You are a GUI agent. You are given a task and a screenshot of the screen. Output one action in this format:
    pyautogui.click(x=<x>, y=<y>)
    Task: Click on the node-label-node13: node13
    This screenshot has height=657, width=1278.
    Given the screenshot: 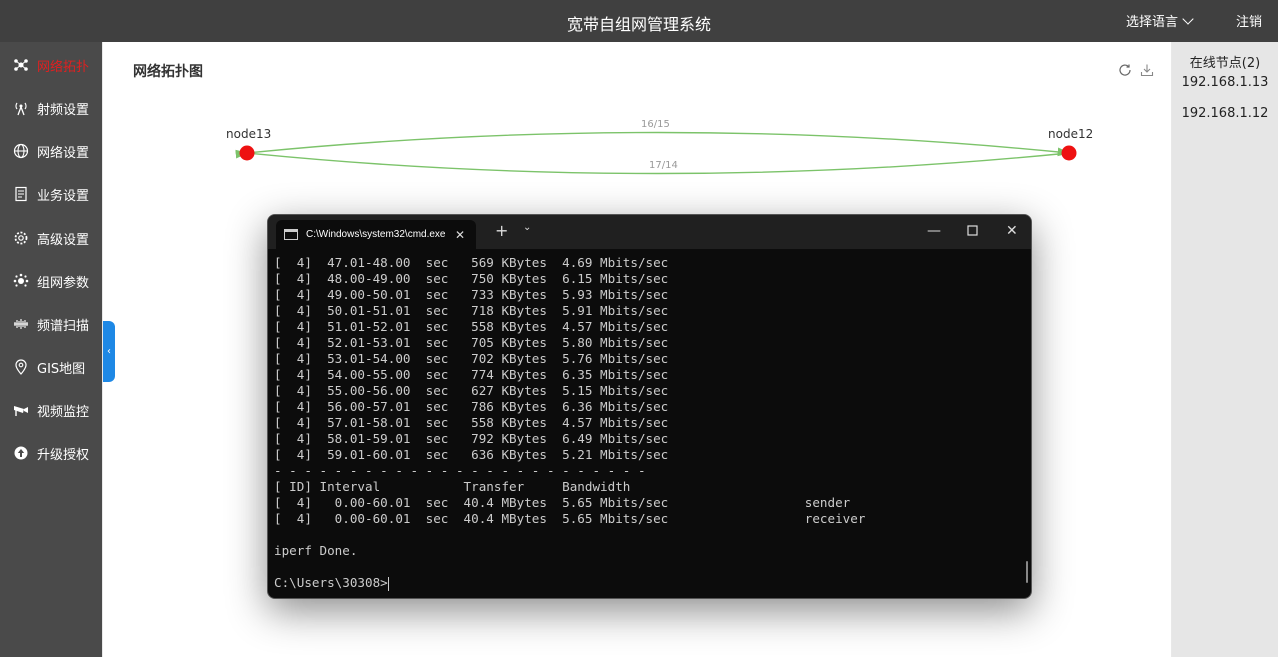 What is the action you would take?
    pyautogui.click(x=249, y=134)
    